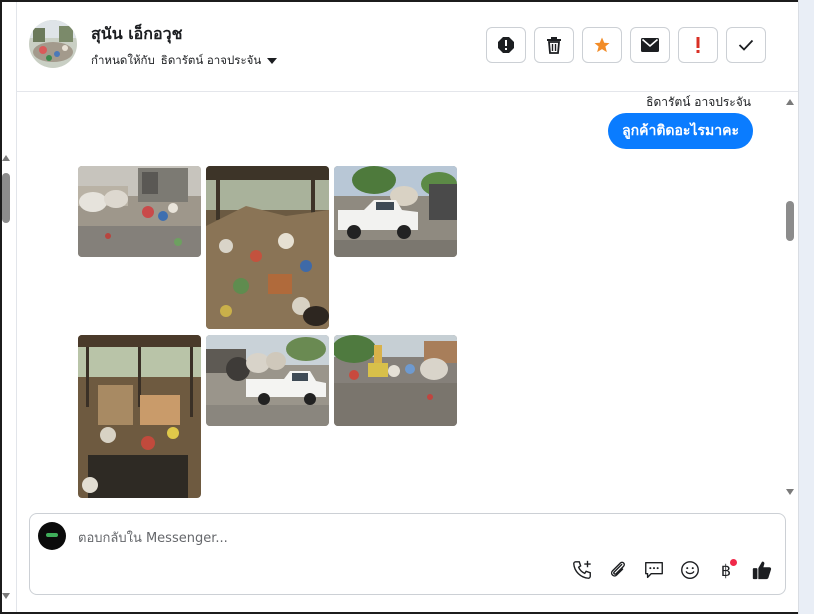  Describe the element at coordinates (672, 570) in the screenshot. I see `composer-tools: ฿` at that location.